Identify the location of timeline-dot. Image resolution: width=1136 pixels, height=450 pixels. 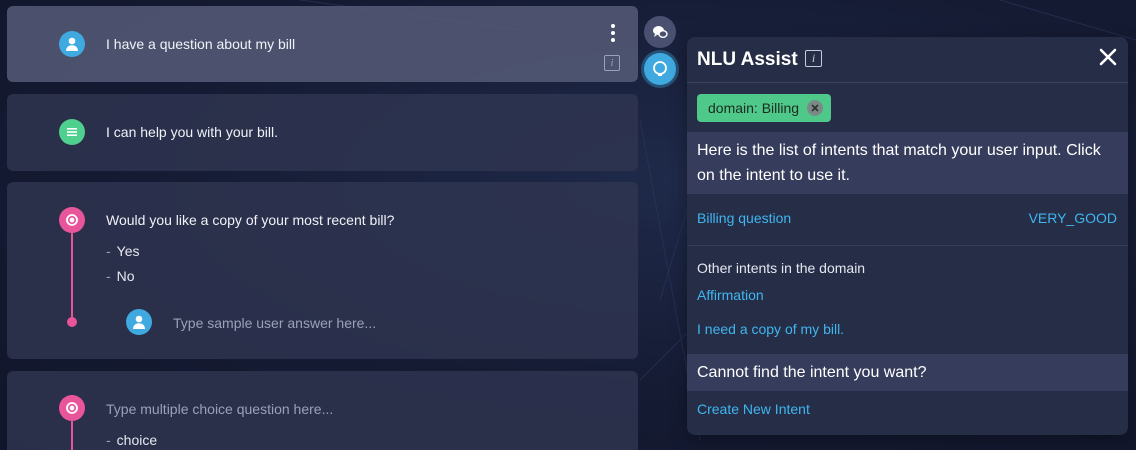
(72, 322).